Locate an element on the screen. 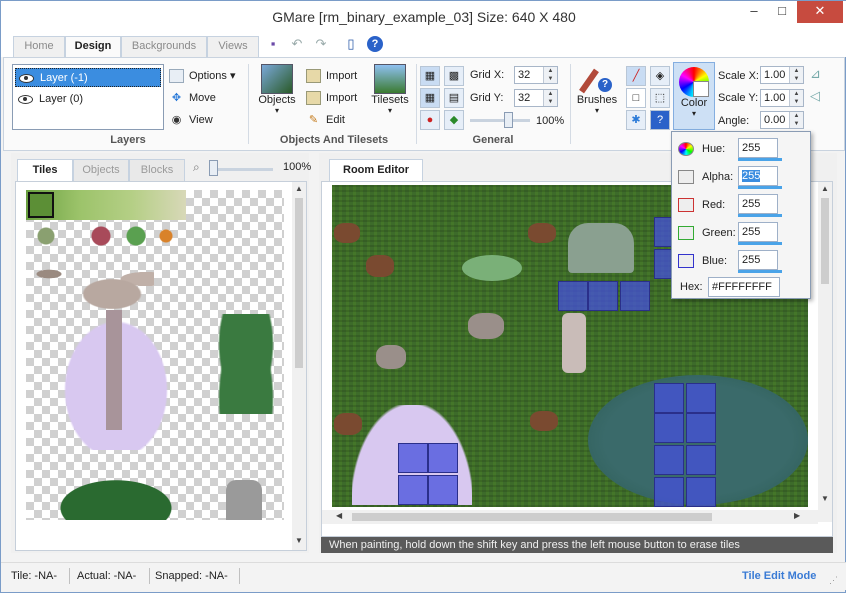  tab-objects: Objects is located at coordinates (101, 170).